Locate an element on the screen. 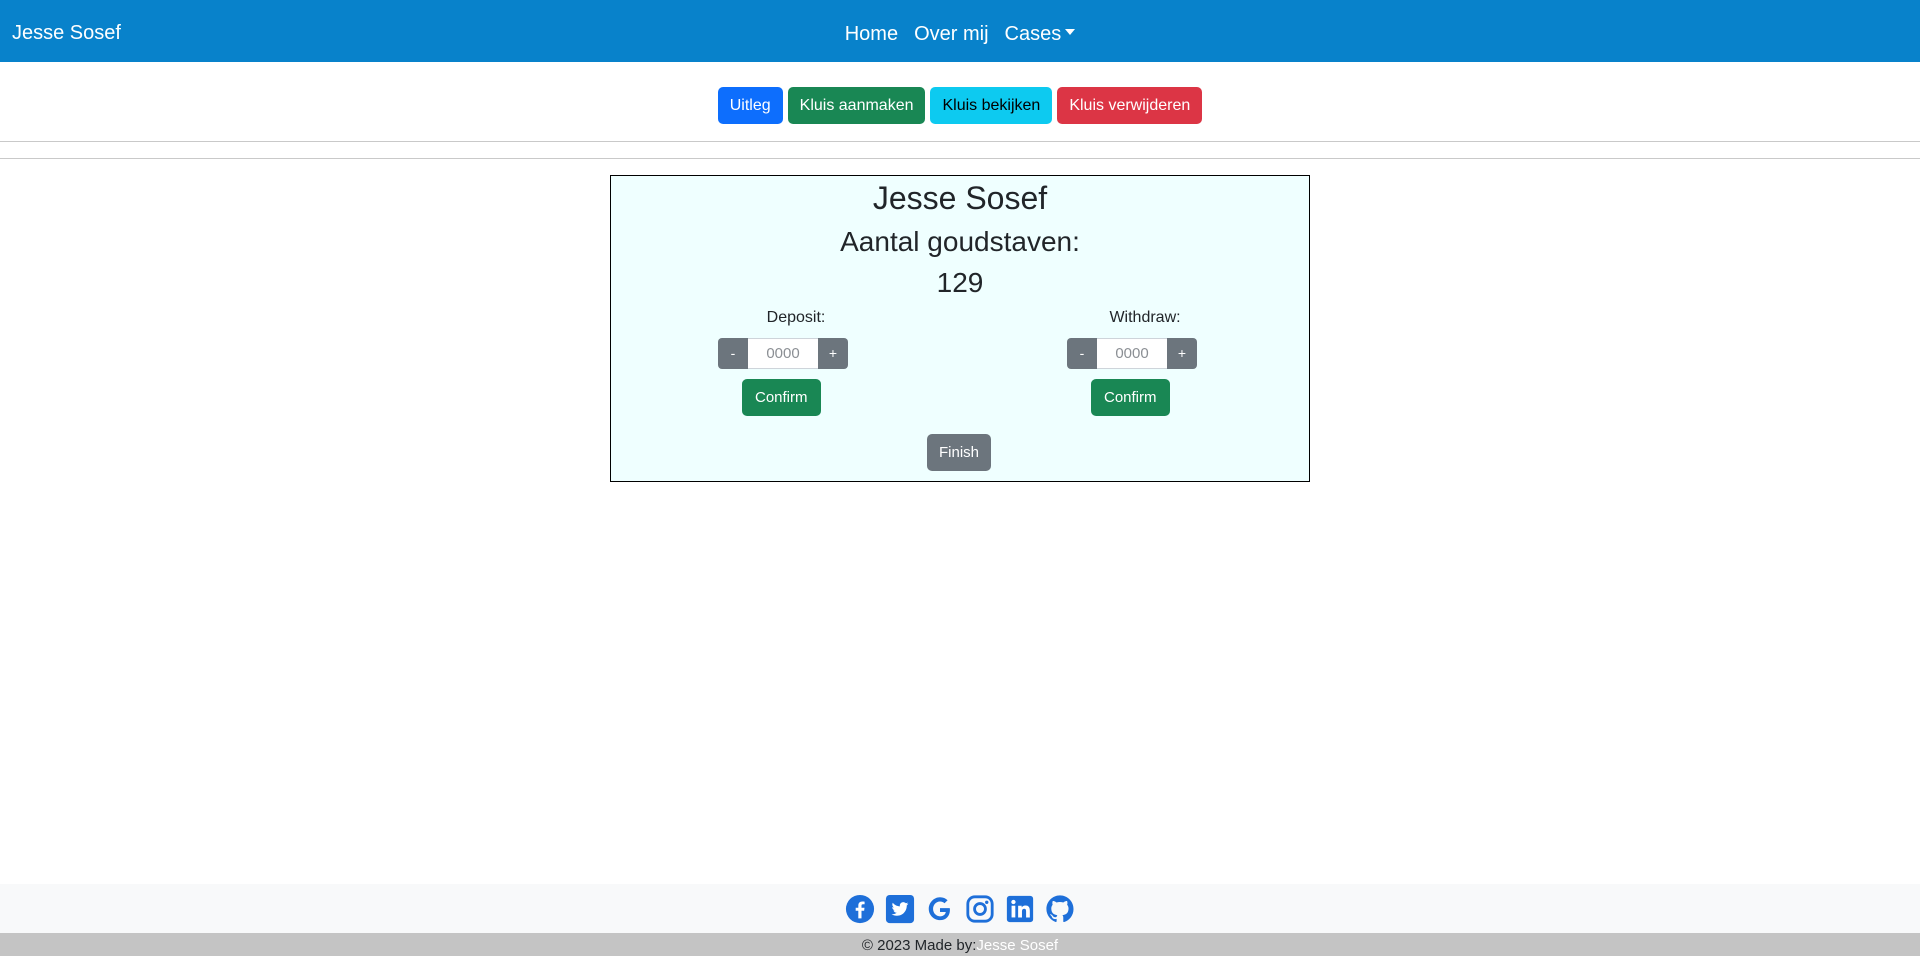 The height and width of the screenshot is (959, 1920). withdraw-label: Withdraw: is located at coordinates (1145, 317).